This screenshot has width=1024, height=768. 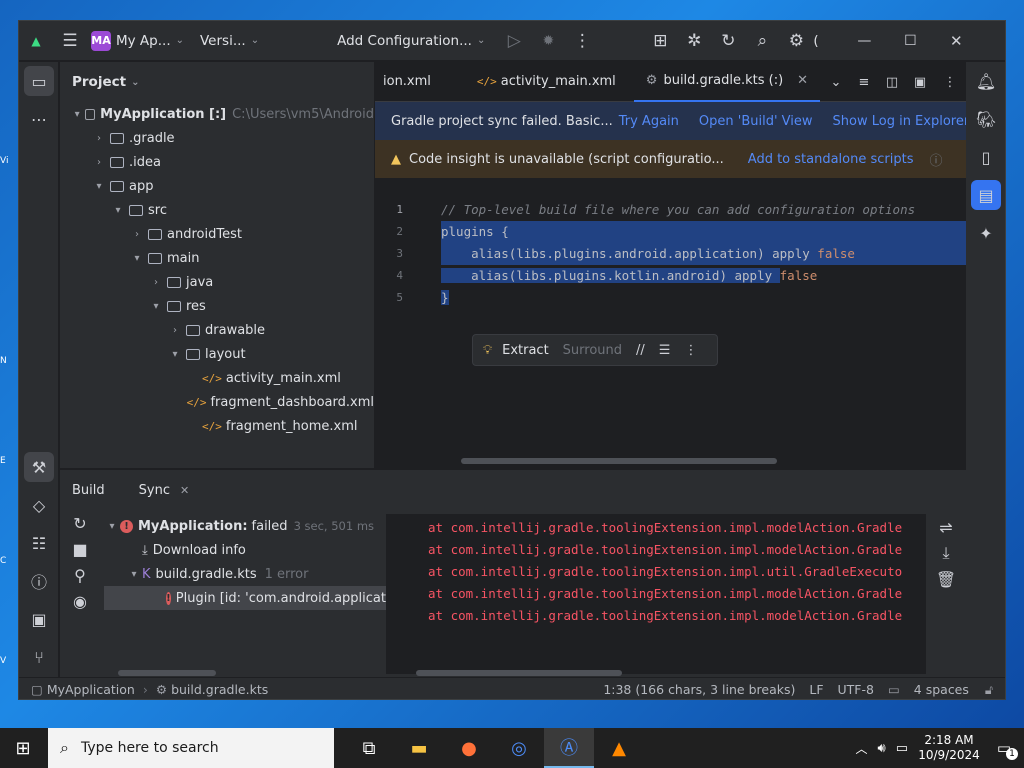 I want to click on notification-center-icon: ▭ 1, so click(x=1004, y=748).